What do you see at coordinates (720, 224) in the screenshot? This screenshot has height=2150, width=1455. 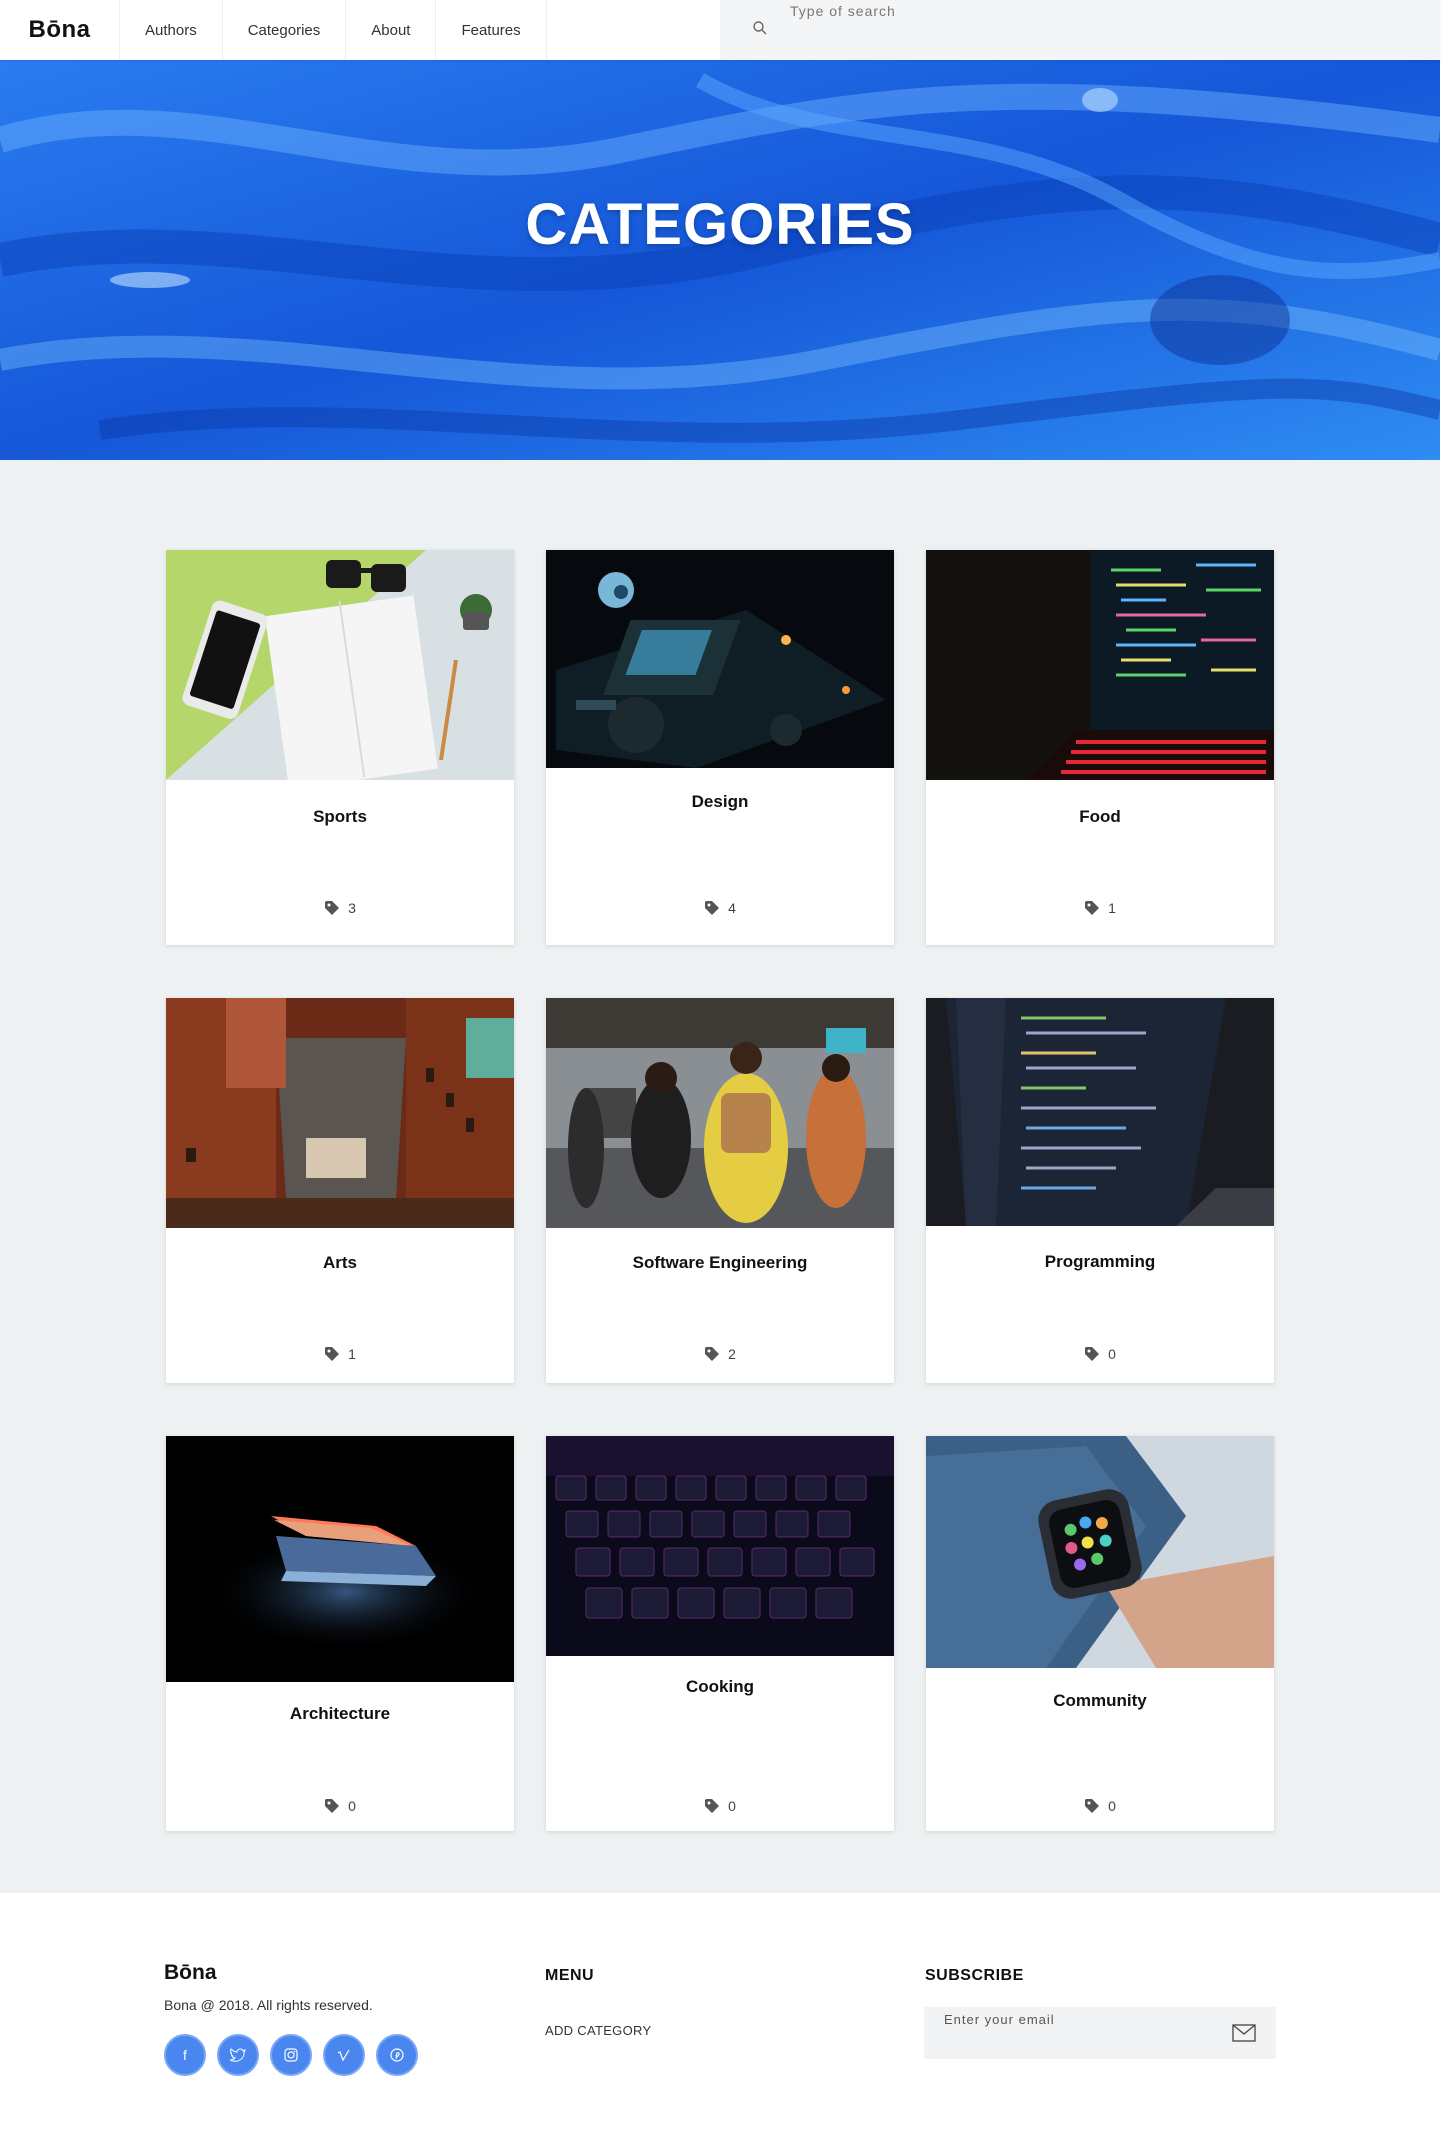 I see `hero-title: CATEGORIES` at bounding box center [720, 224].